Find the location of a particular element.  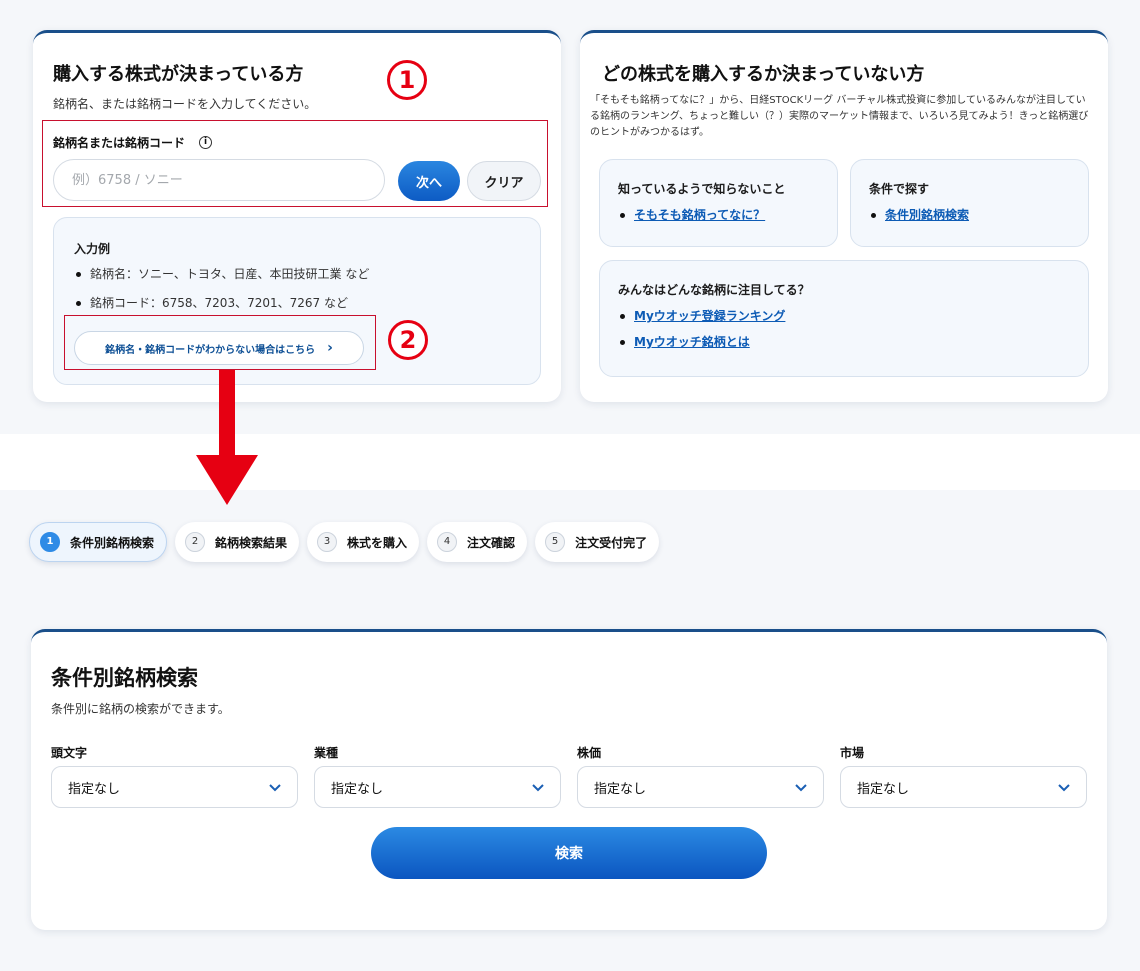

basics-links: そもそも銘柄ってなに？ is located at coordinates (691, 215).